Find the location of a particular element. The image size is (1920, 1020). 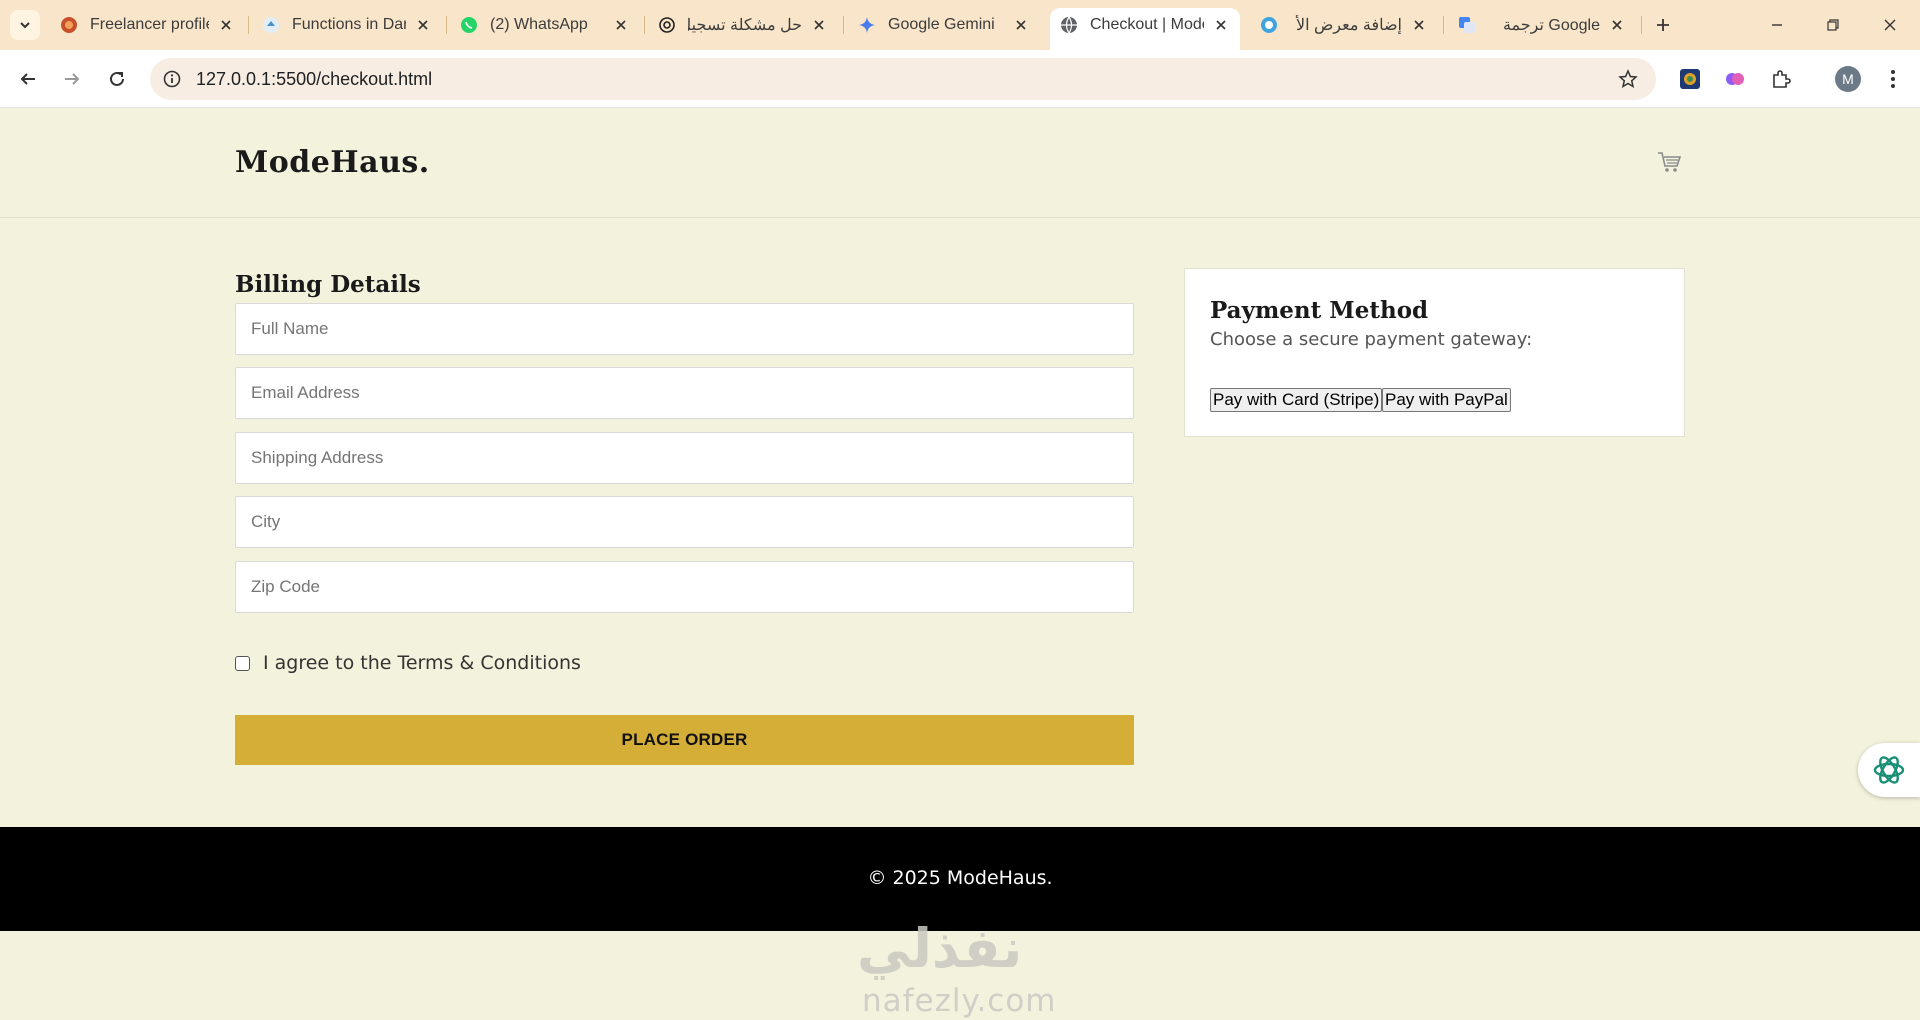

close-window-button is located at coordinates (1890, 25).